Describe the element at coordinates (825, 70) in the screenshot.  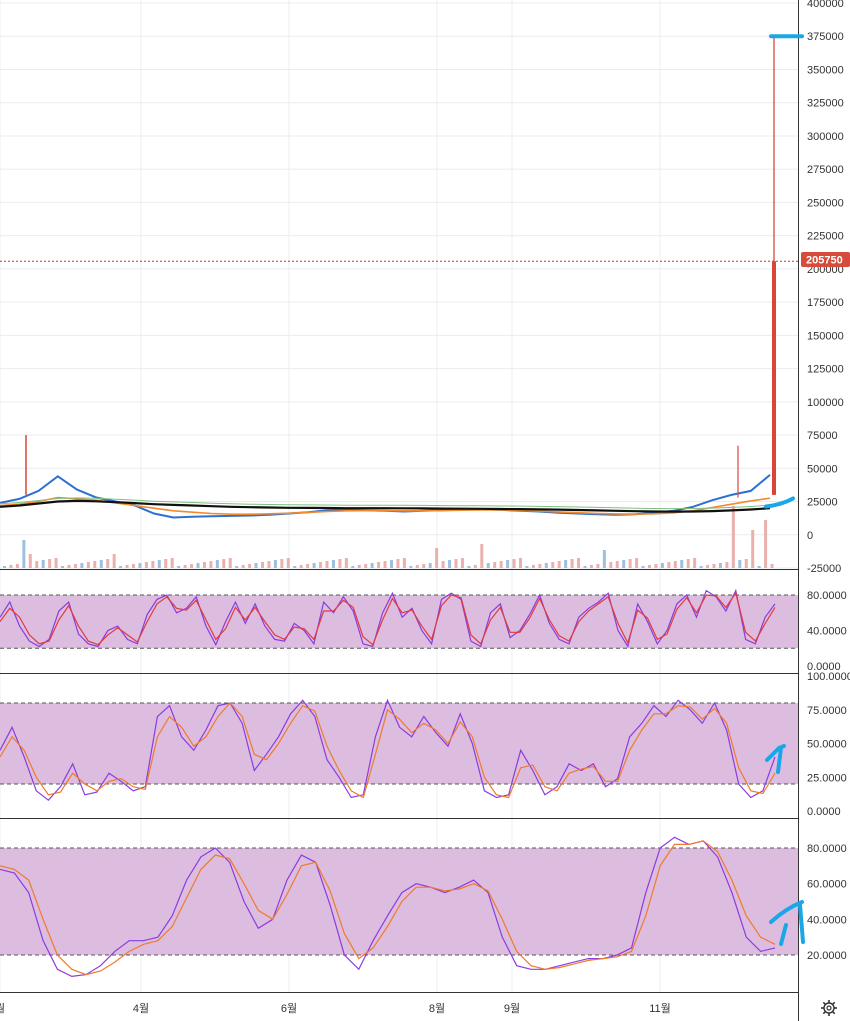
I see `price-tick-label: 350000` at that location.